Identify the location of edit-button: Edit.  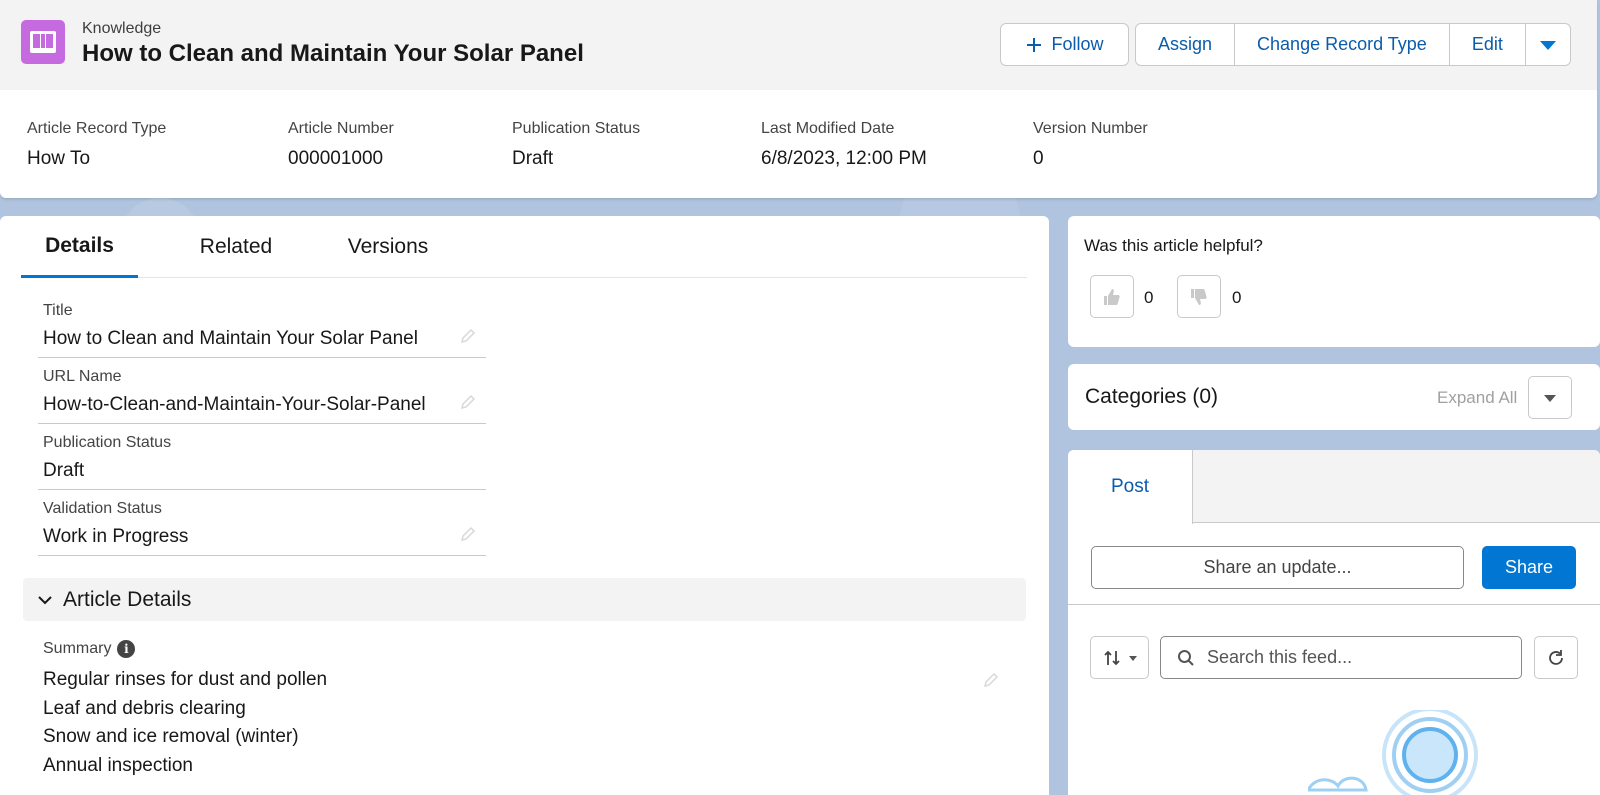
(1487, 44).